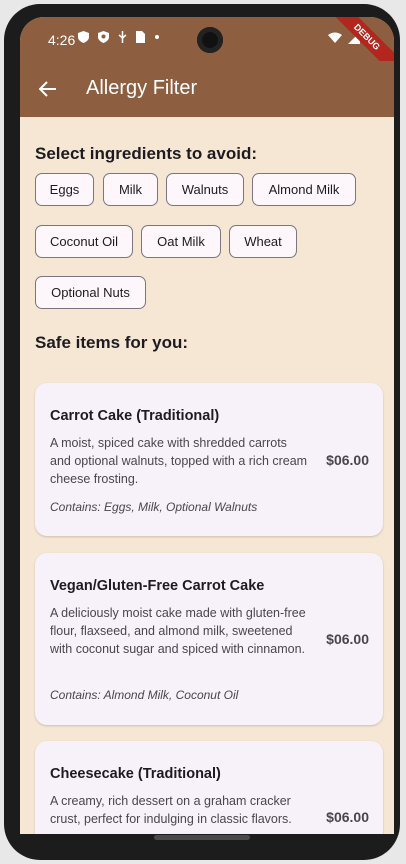 This screenshot has width=406, height=864. Describe the element at coordinates (142, 88) in the screenshot. I see `page-title: Allergy Filter` at that location.